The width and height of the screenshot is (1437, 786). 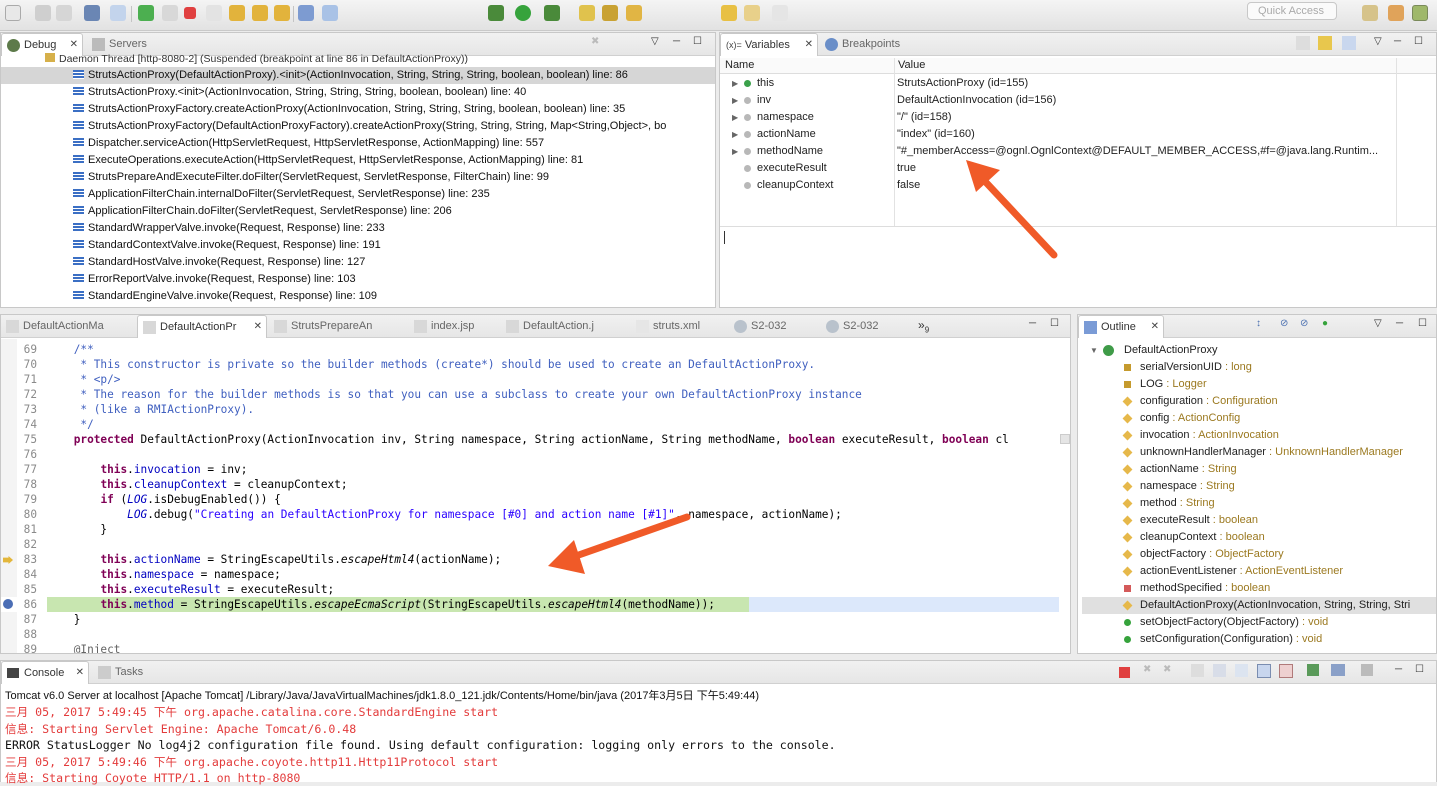 I want to click on variable-row: ▶ this StrutsActionProxy (id=155), so click(x=1078, y=83).